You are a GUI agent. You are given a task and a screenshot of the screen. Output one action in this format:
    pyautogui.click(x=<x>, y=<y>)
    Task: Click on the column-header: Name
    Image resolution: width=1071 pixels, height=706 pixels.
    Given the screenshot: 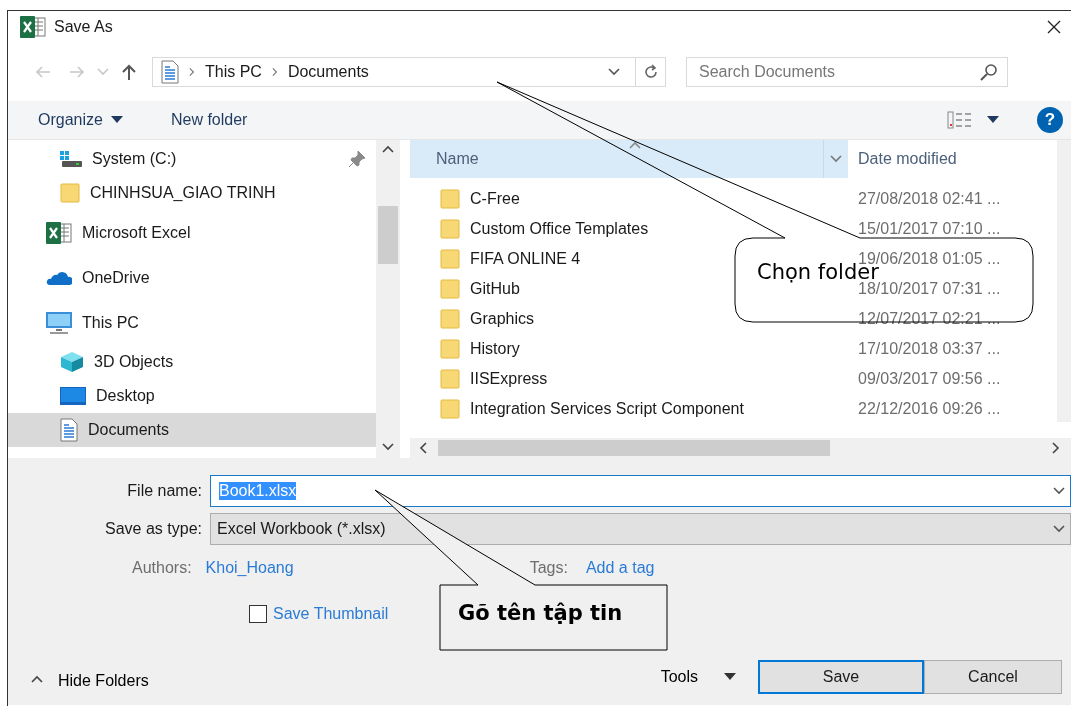 What is the action you would take?
    pyautogui.click(x=629, y=159)
    